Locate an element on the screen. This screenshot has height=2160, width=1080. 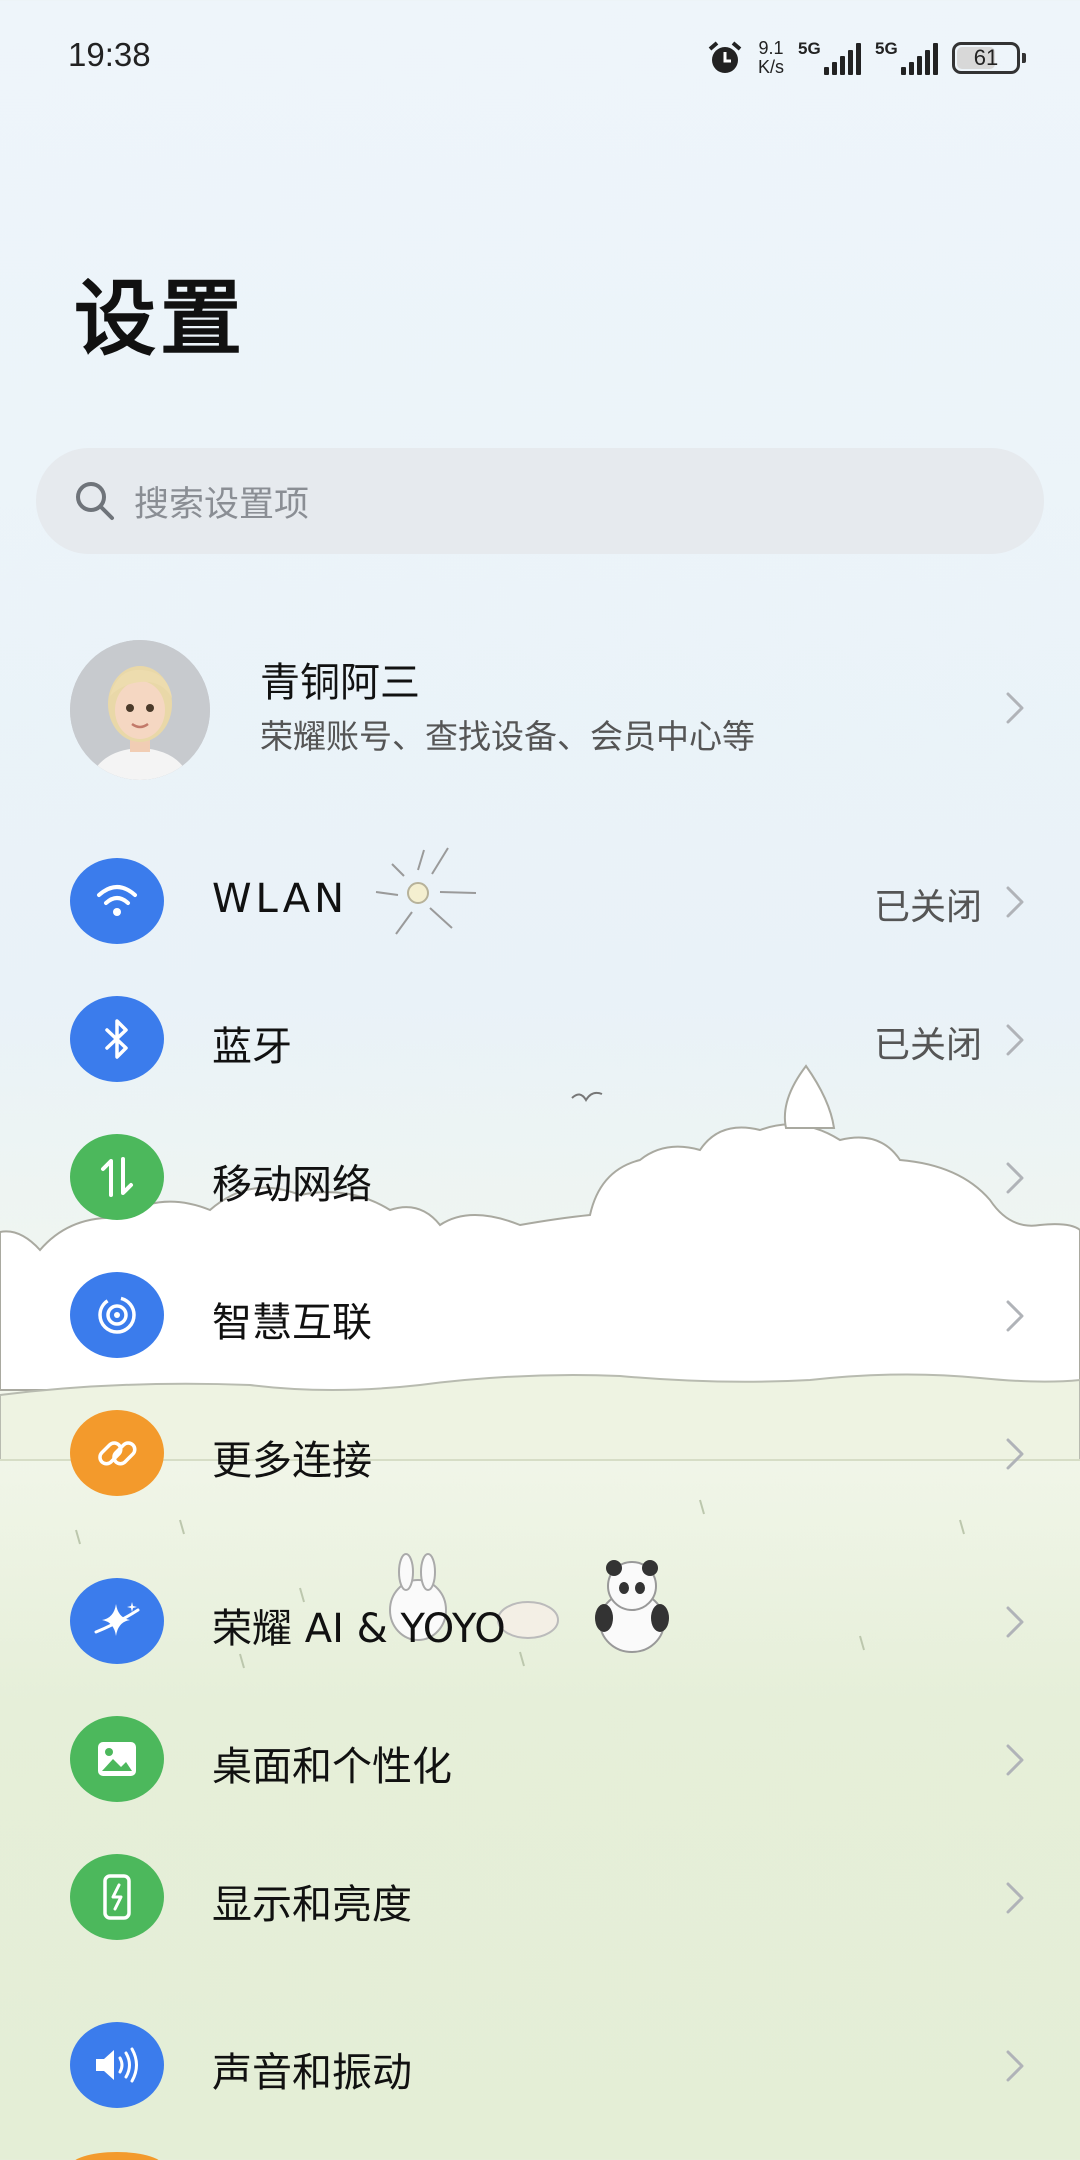
network-speed-value: 9.1 is located at coordinates (771, 48).